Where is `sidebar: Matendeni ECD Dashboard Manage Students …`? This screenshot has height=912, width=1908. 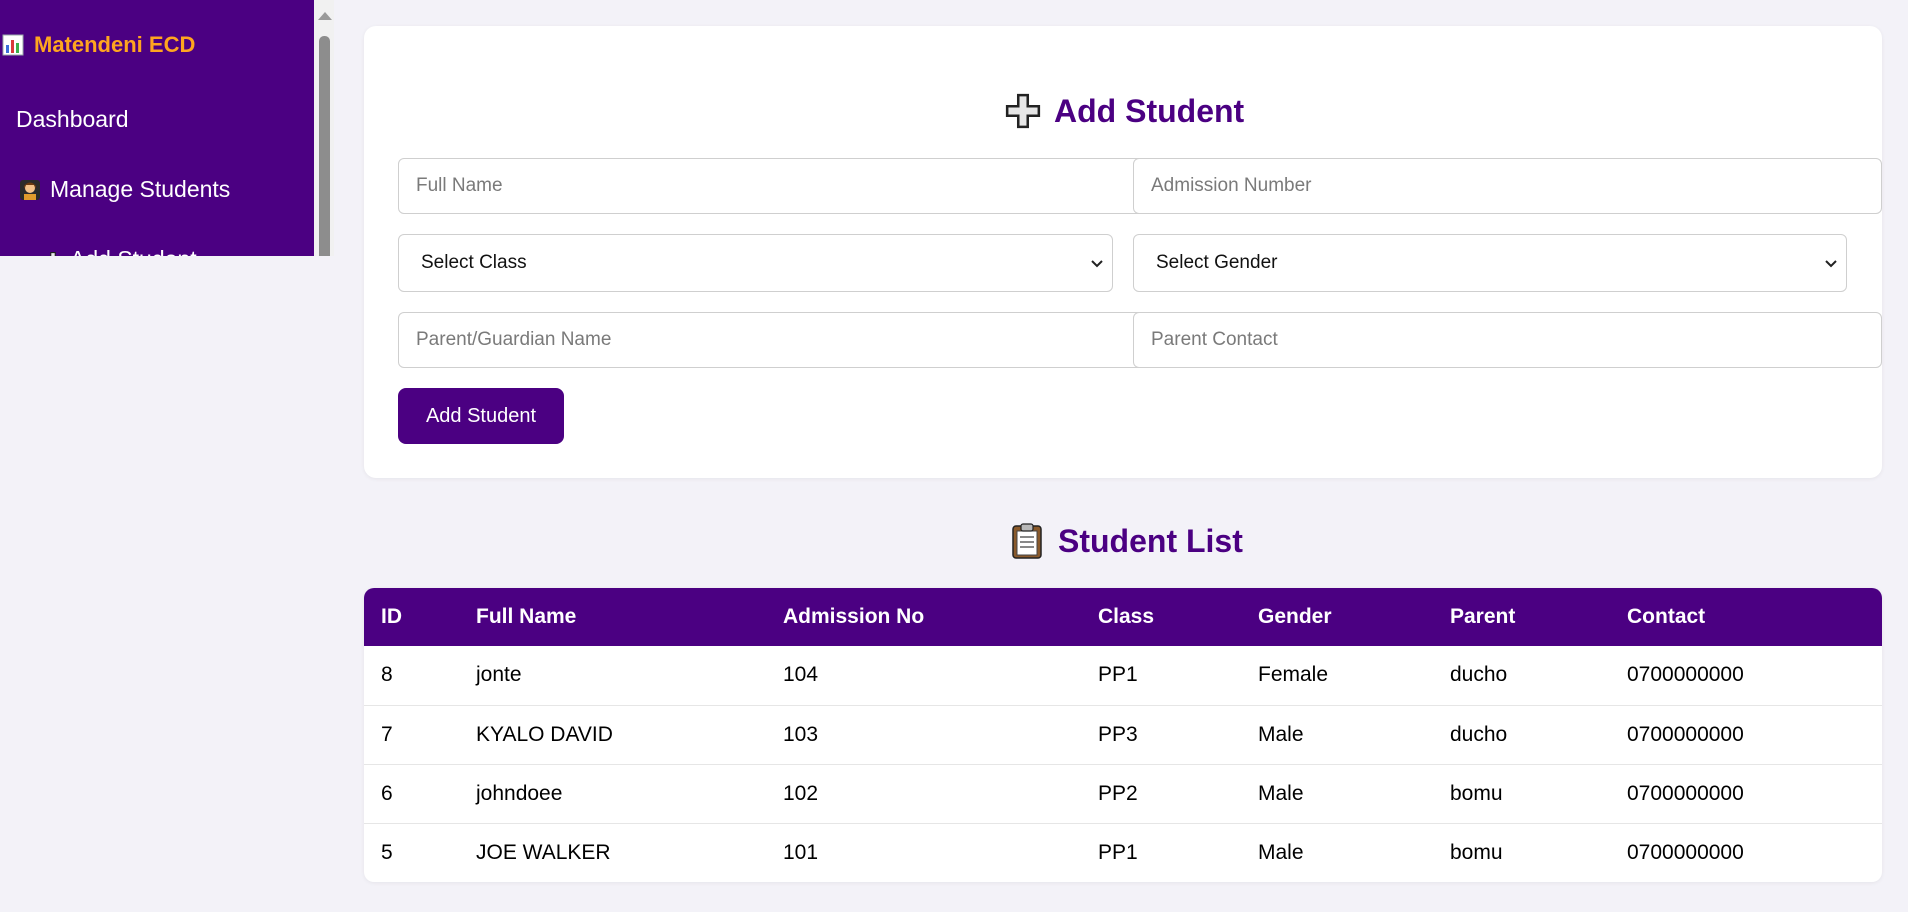 sidebar: Matendeni ECD Dashboard Manage Students … is located at coordinates (157, 128).